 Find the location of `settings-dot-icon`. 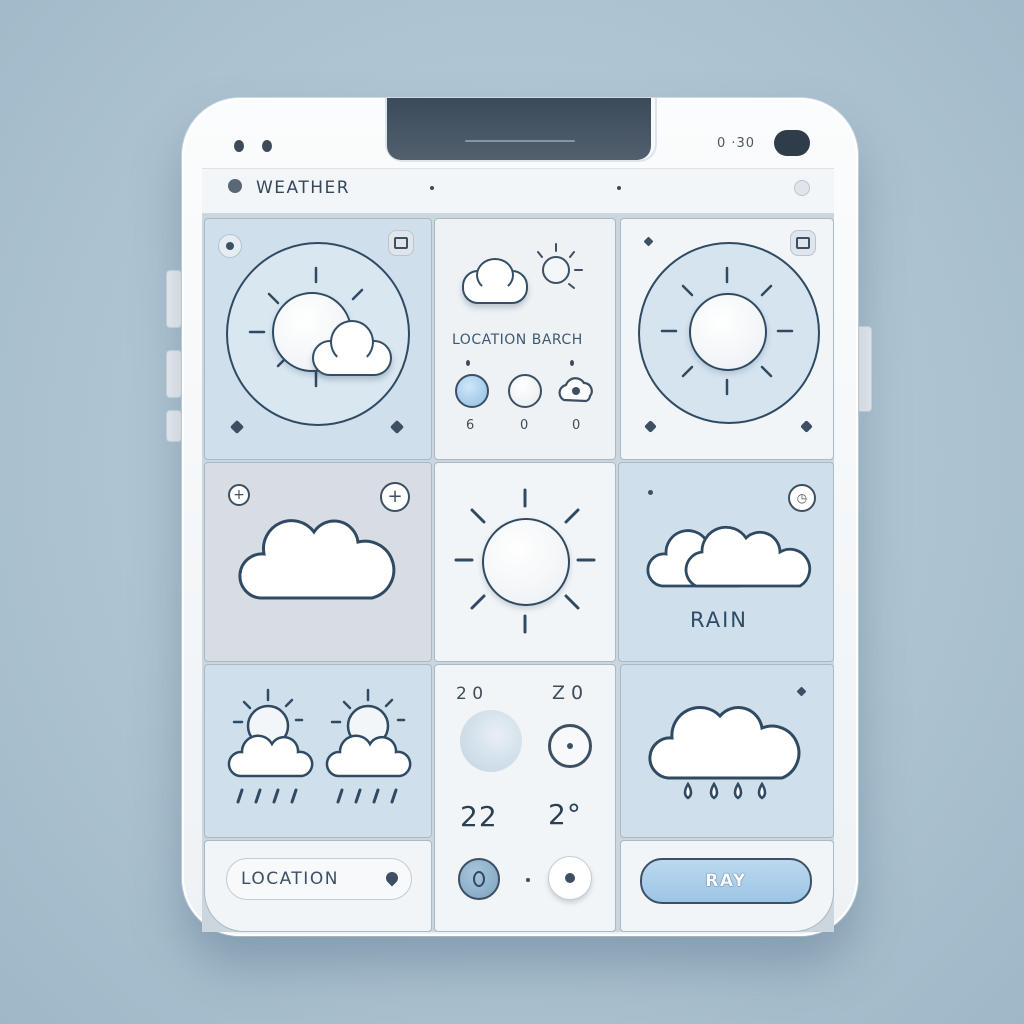

settings-dot-icon is located at coordinates (802, 188).